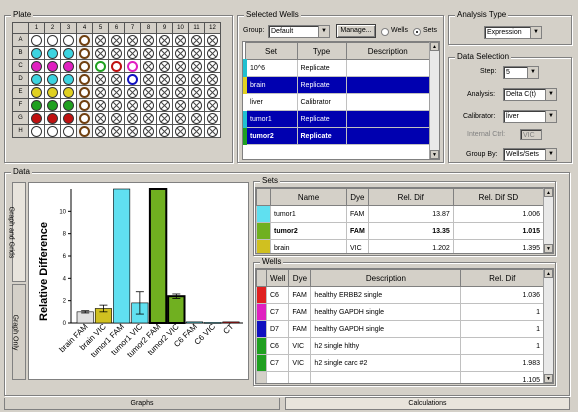 The height and width of the screenshot is (412, 578). Describe the element at coordinates (321, 51) in the screenshot. I see `col-type: Type` at that location.